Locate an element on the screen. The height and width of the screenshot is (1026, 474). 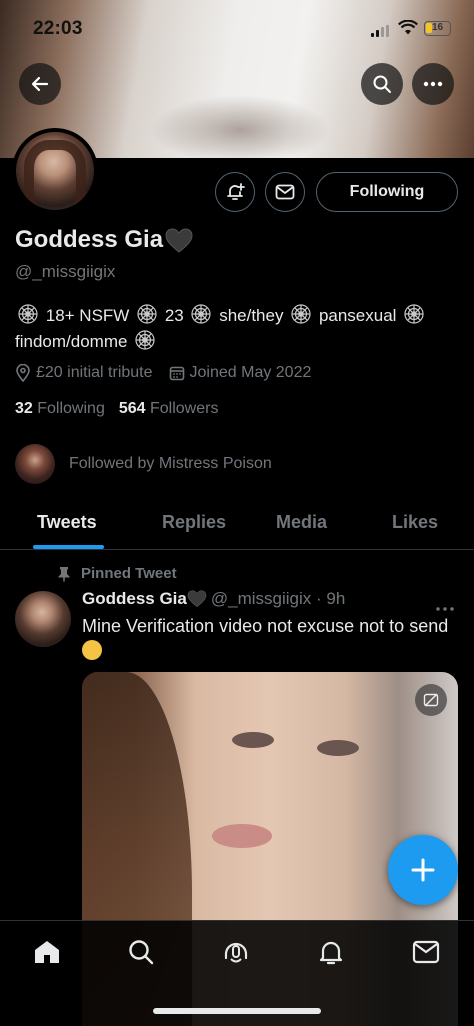
profile-name-row: Goddess Gia is located at coordinates (104, 240).